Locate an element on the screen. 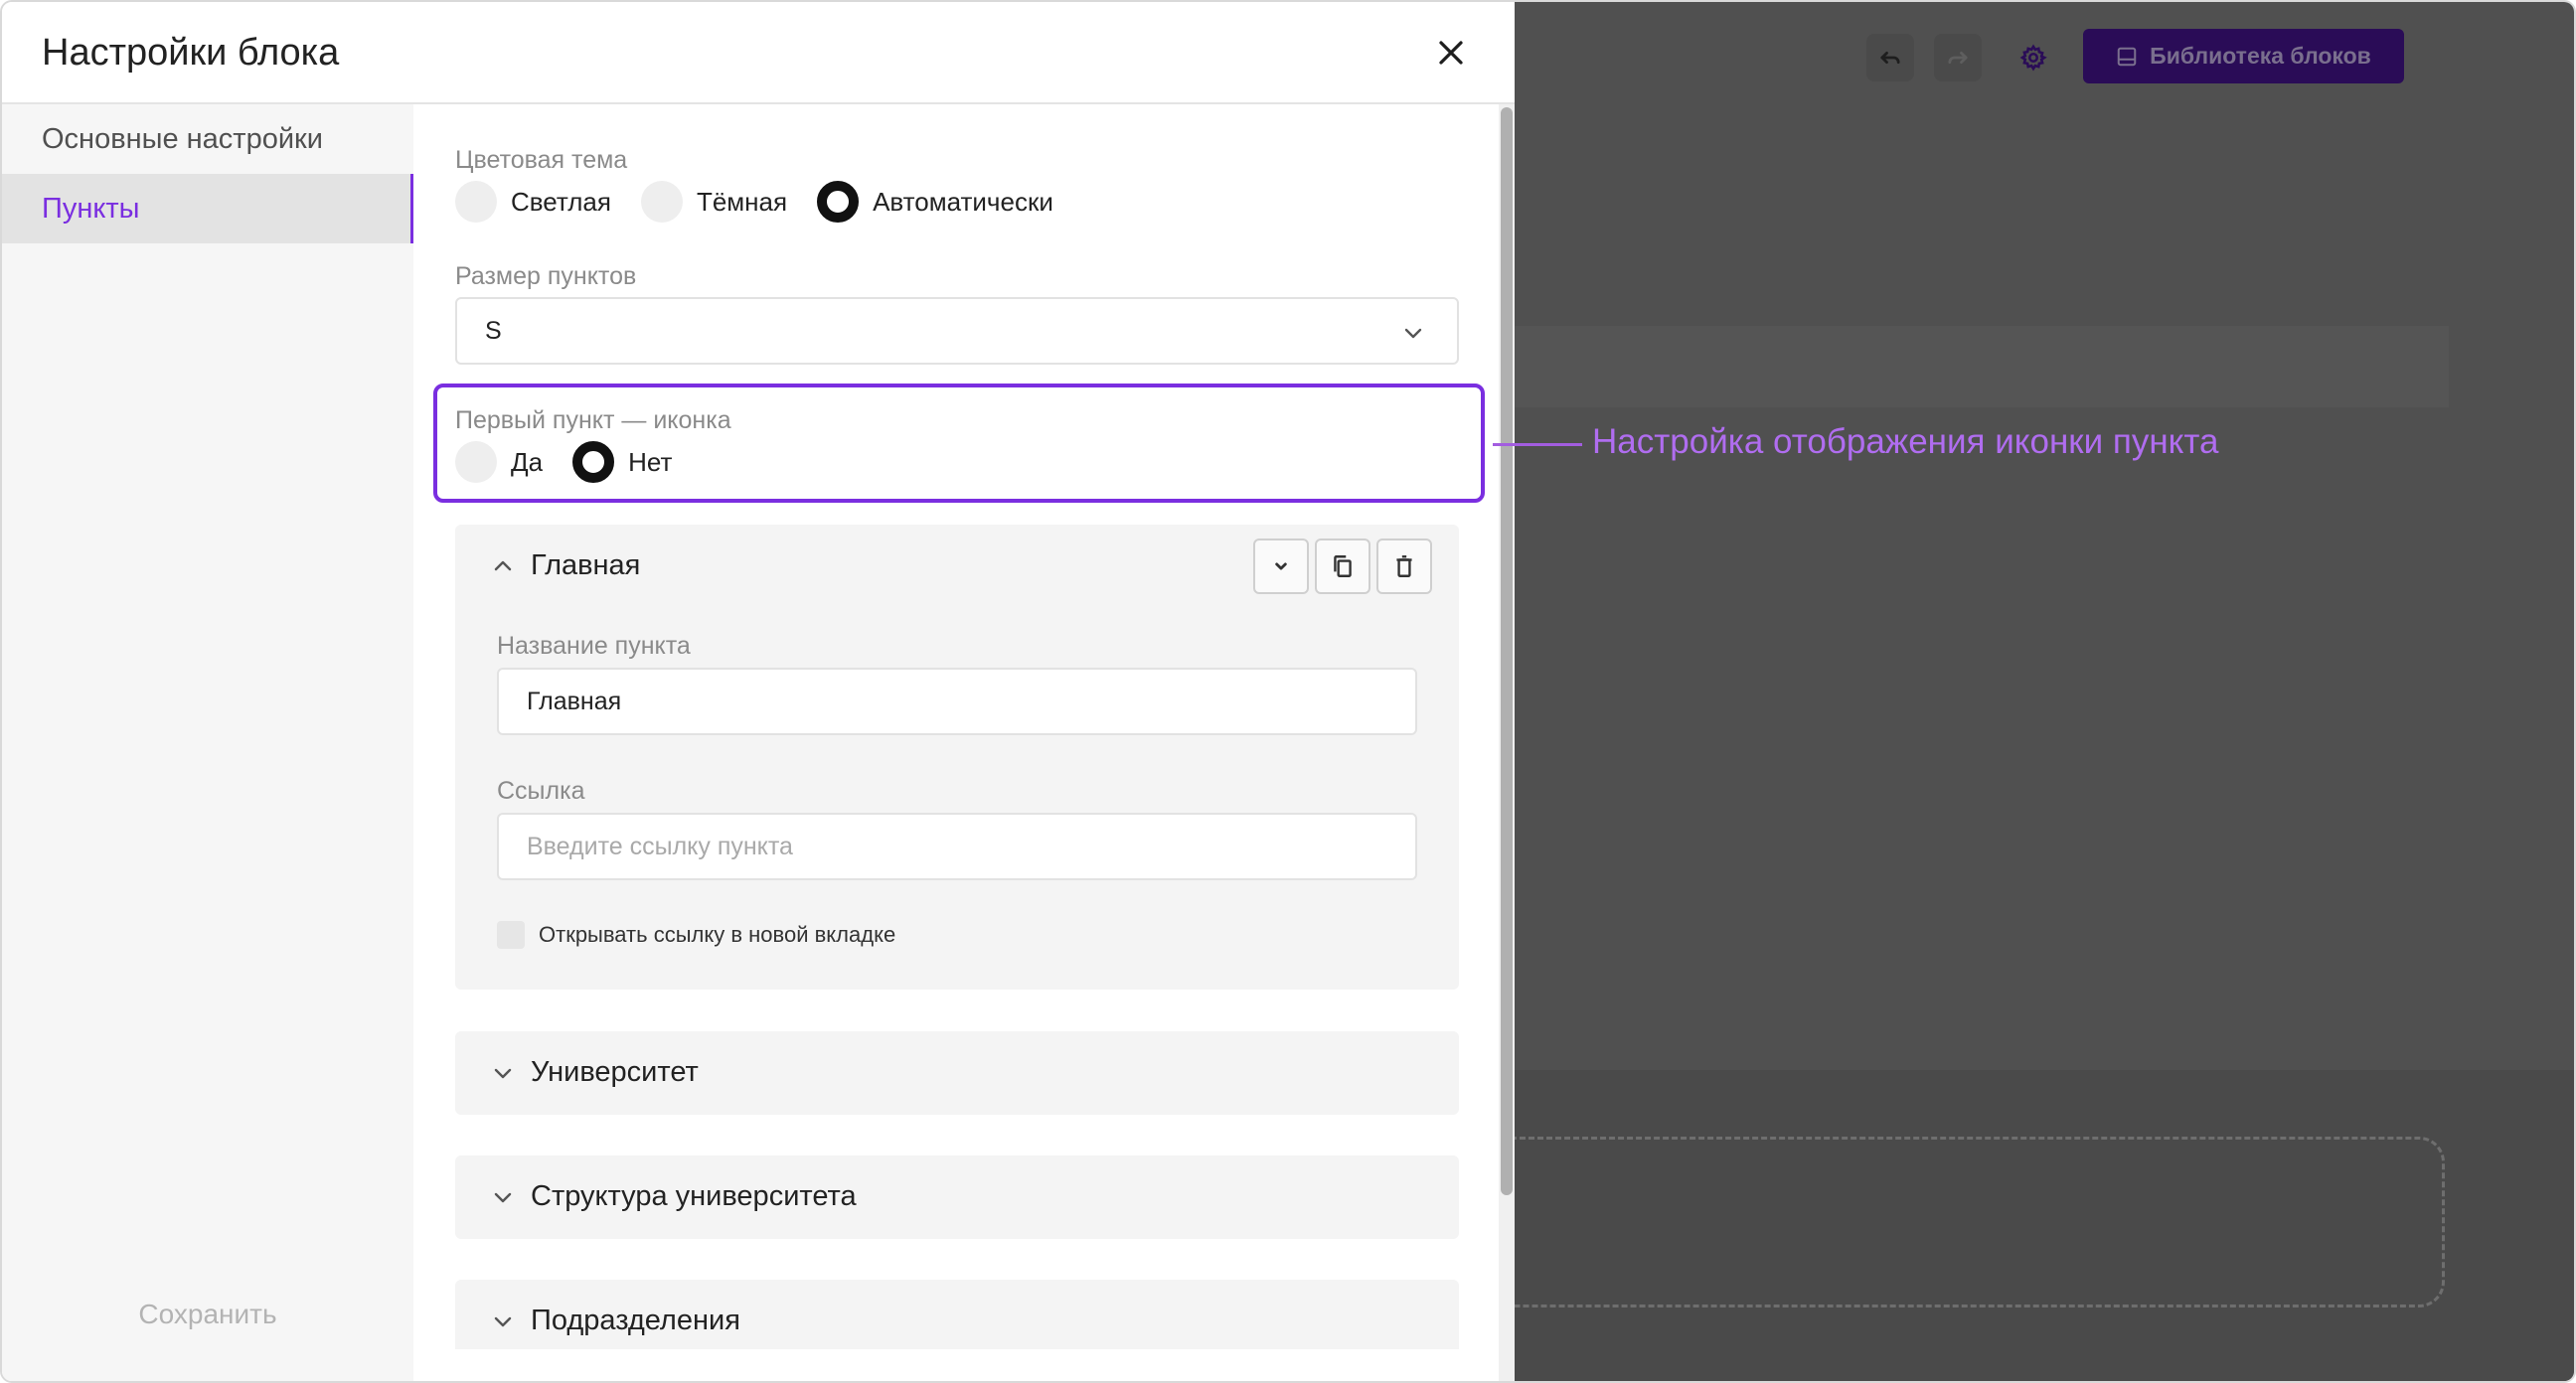  panel-title: Настройки блока is located at coordinates (191, 53).